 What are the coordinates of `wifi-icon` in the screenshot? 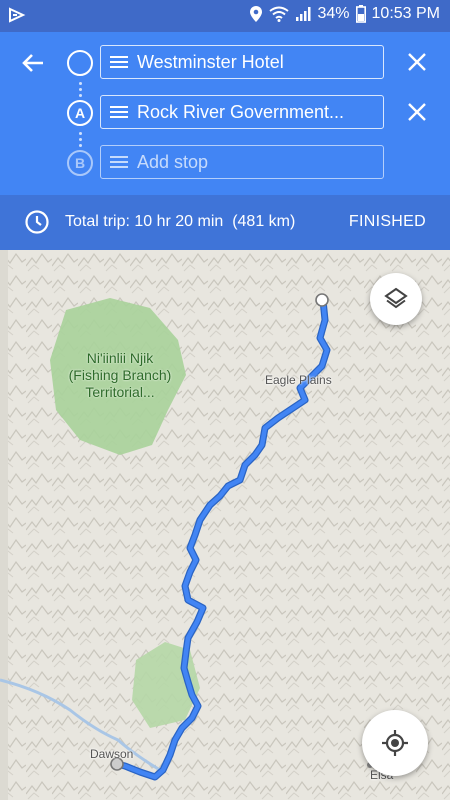 It's located at (279, 14).